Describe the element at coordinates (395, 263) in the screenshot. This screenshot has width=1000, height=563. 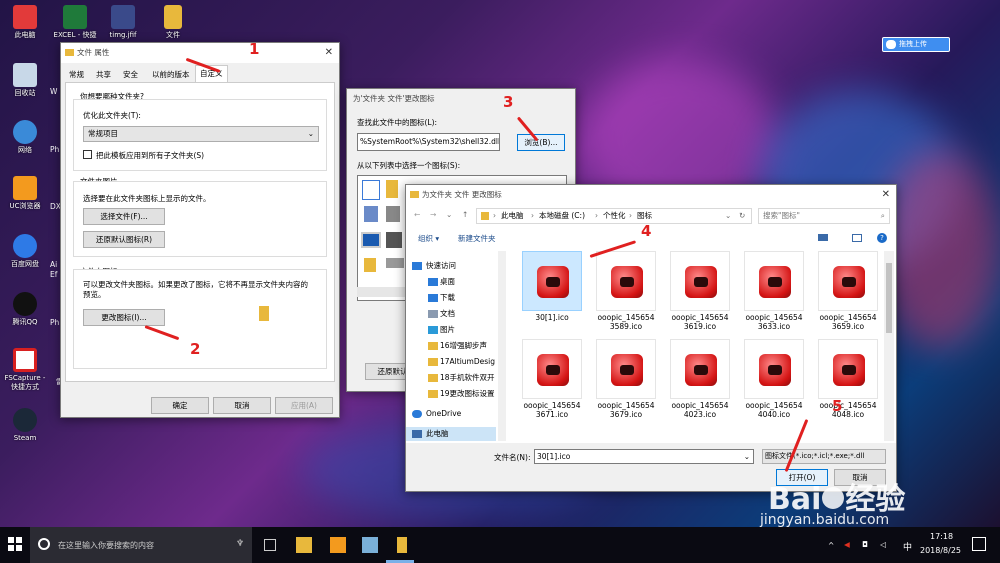
I see `disk-icon` at that location.